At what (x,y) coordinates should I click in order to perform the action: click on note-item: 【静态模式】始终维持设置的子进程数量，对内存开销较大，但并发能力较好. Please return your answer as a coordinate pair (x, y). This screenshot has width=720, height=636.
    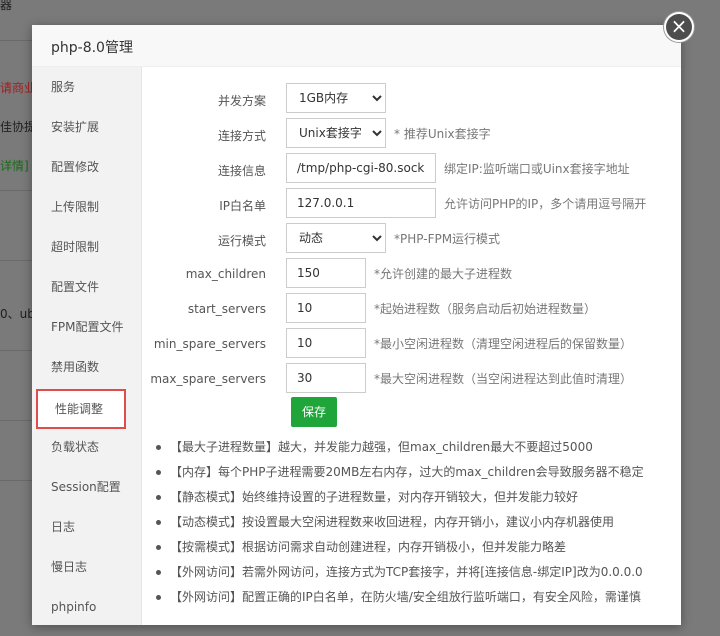
    Looking at the image, I should click on (414, 497).